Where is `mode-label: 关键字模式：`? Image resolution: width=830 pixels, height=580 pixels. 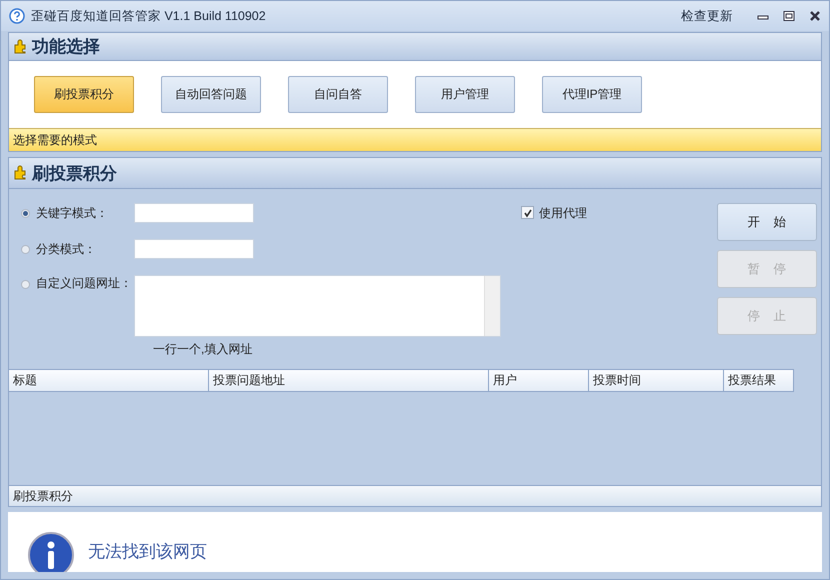 mode-label: 关键字模式： is located at coordinates (72, 213).